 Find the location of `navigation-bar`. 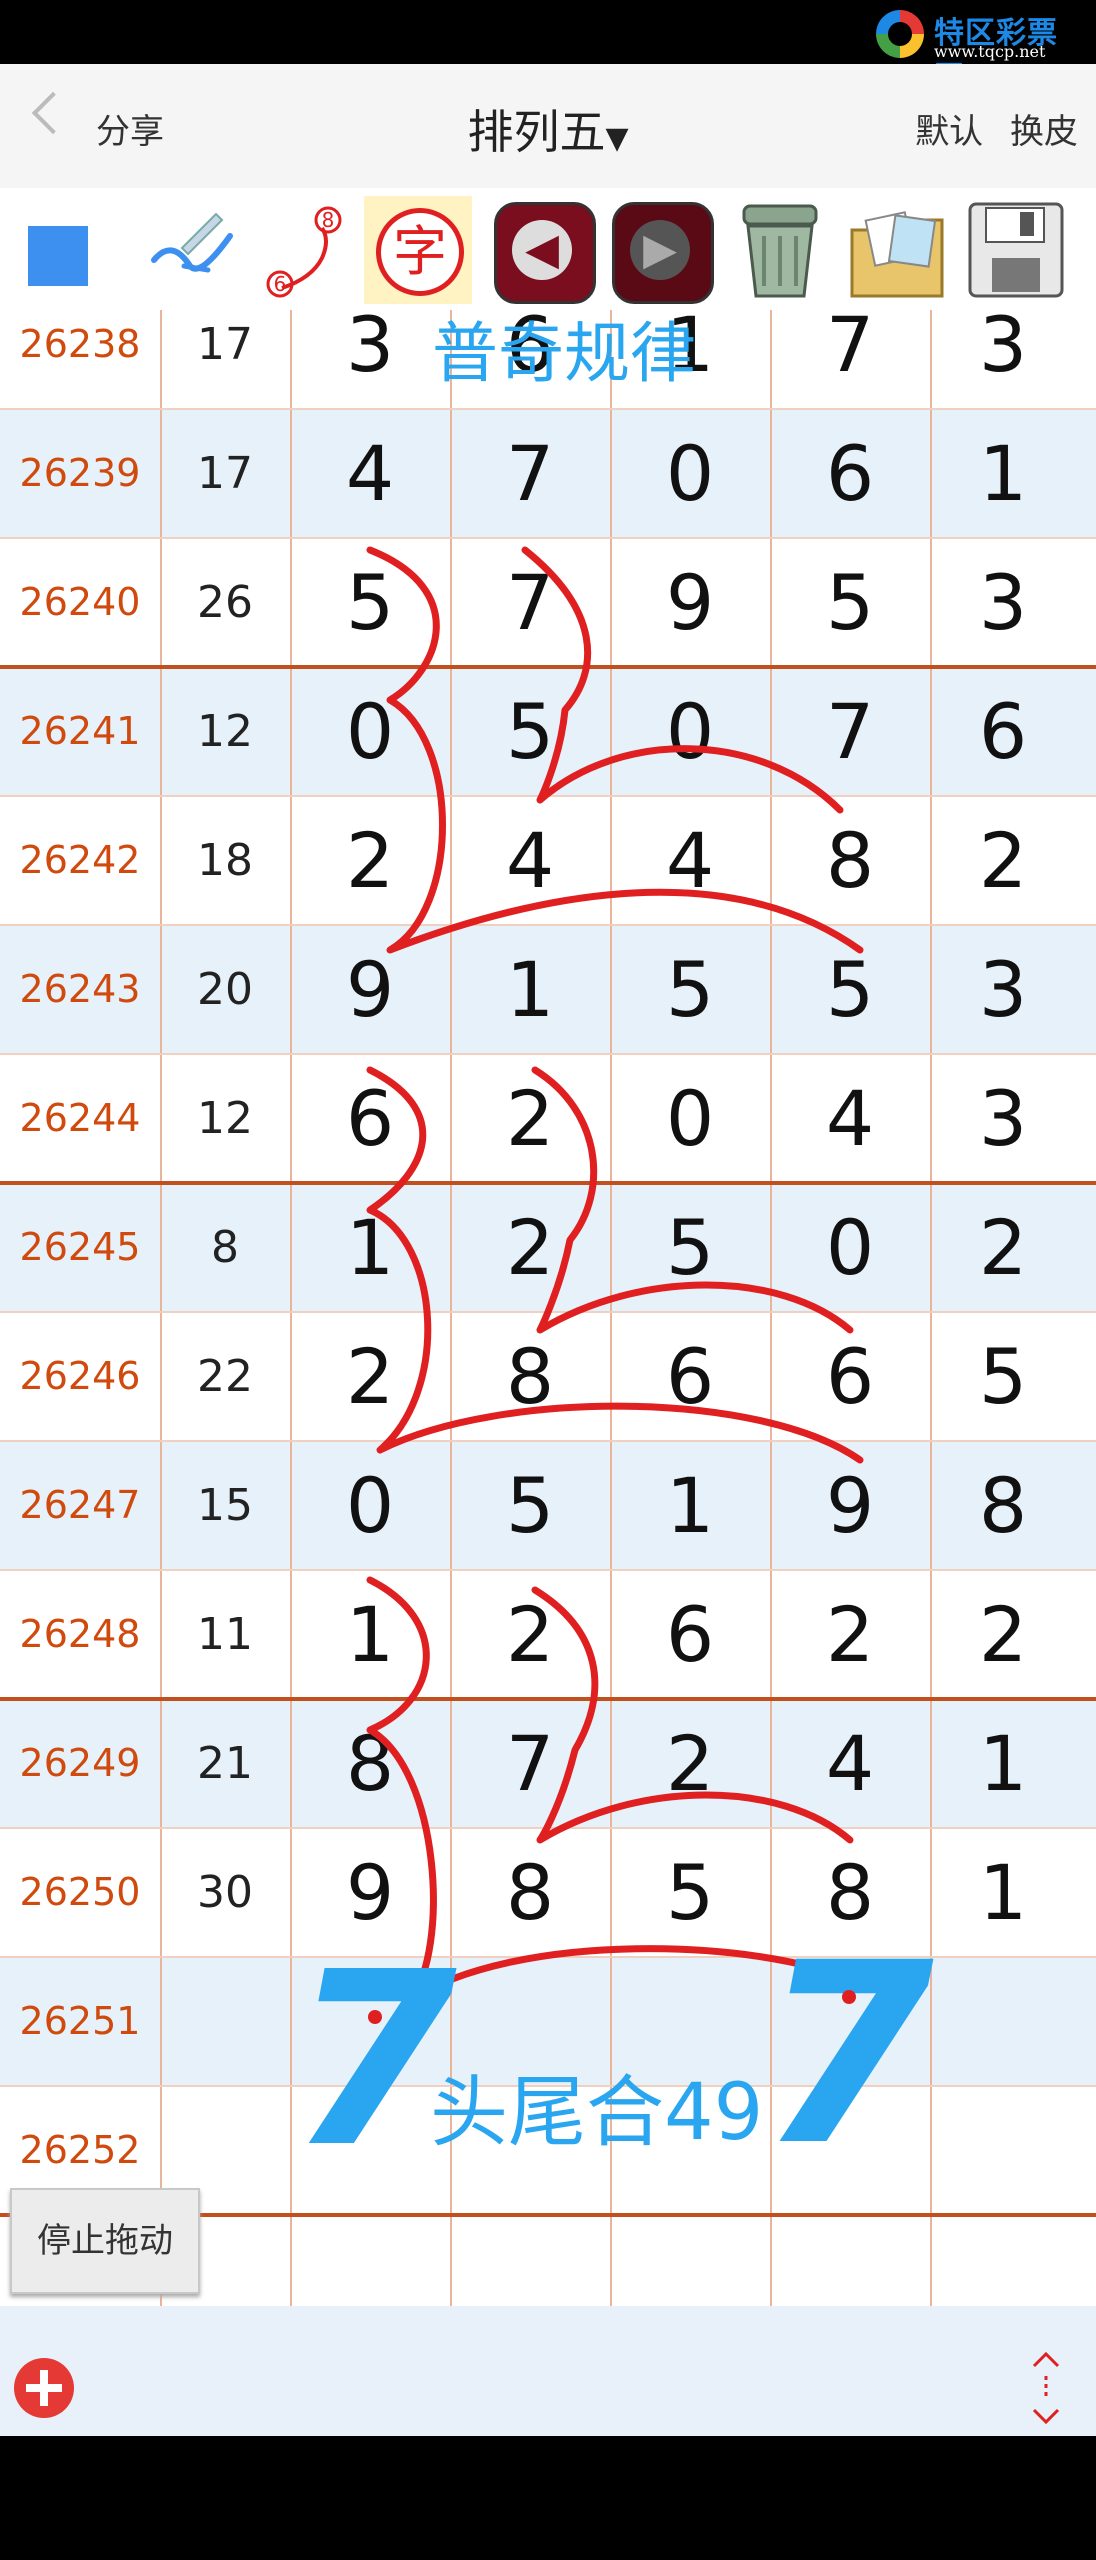

navigation-bar is located at coordinates (548, 2498).